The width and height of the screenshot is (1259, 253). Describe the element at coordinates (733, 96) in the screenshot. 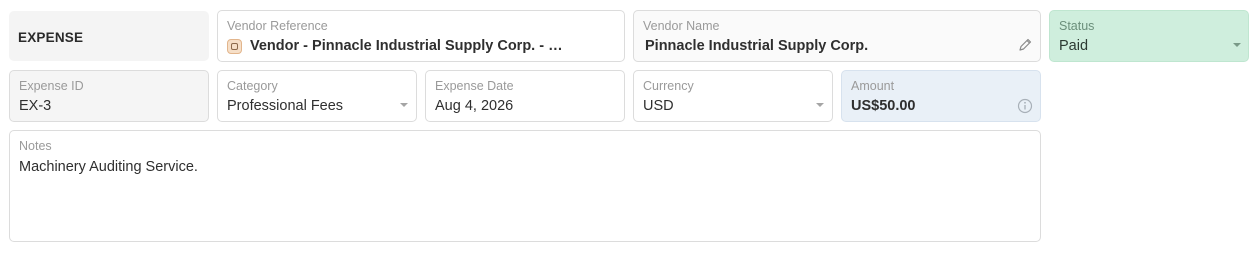

I see `currency-select: Currency USD` at that location.